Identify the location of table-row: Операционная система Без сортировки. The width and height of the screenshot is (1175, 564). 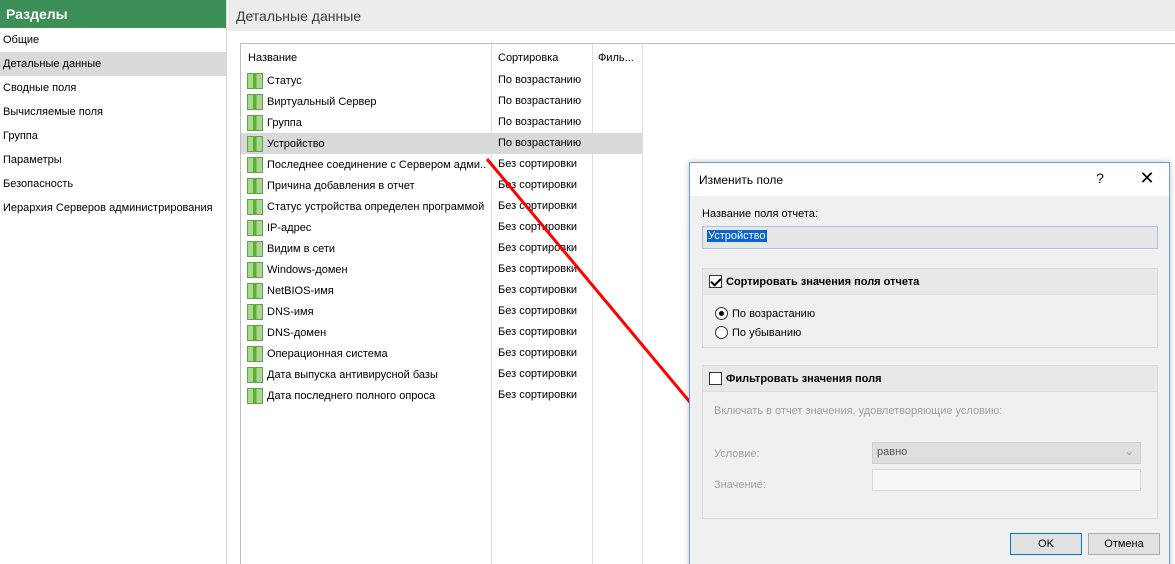
(441, 353).